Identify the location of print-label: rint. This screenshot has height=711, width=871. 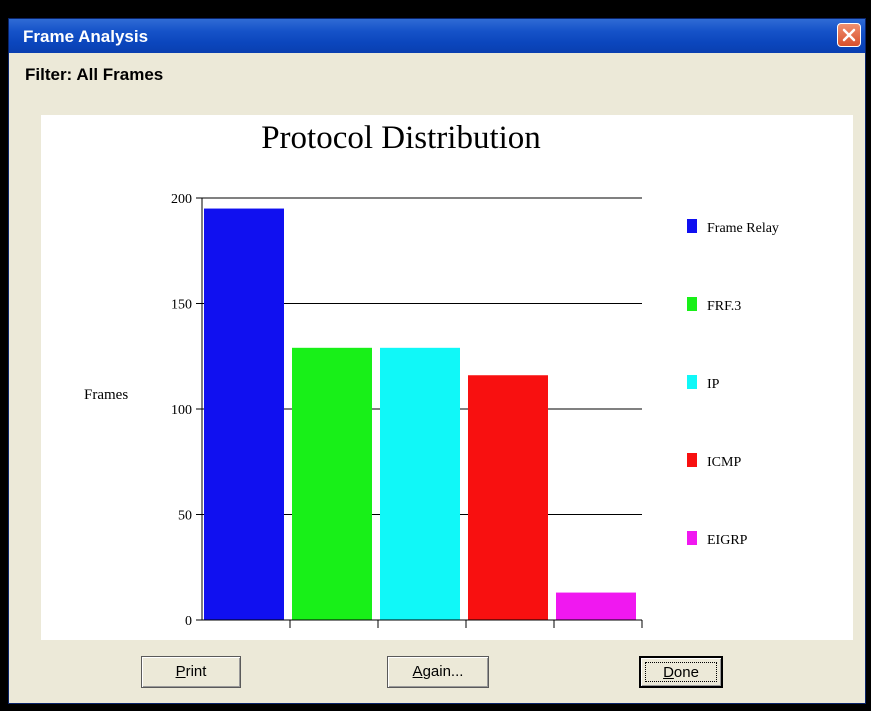
(196, 671).